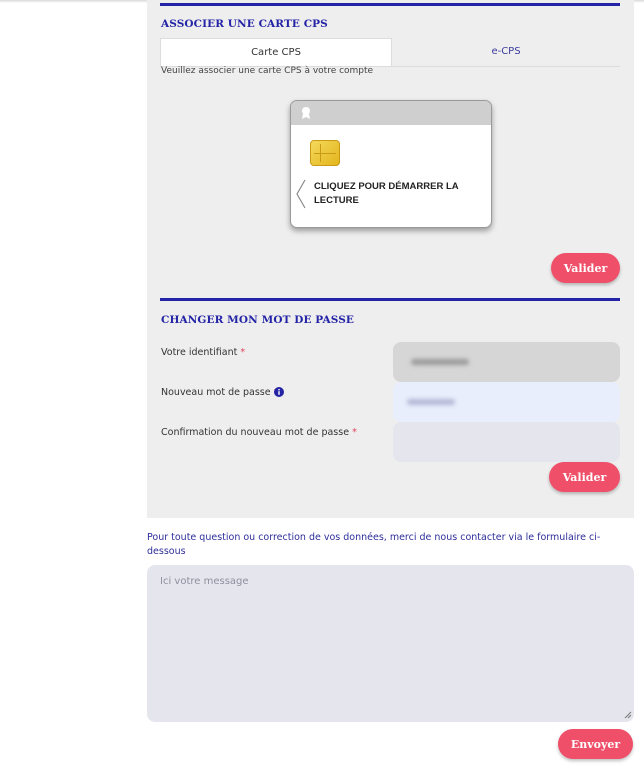  Describe the element at coordinates (279, 392) in the screenshot. I see `info-circle-icon` at that location.